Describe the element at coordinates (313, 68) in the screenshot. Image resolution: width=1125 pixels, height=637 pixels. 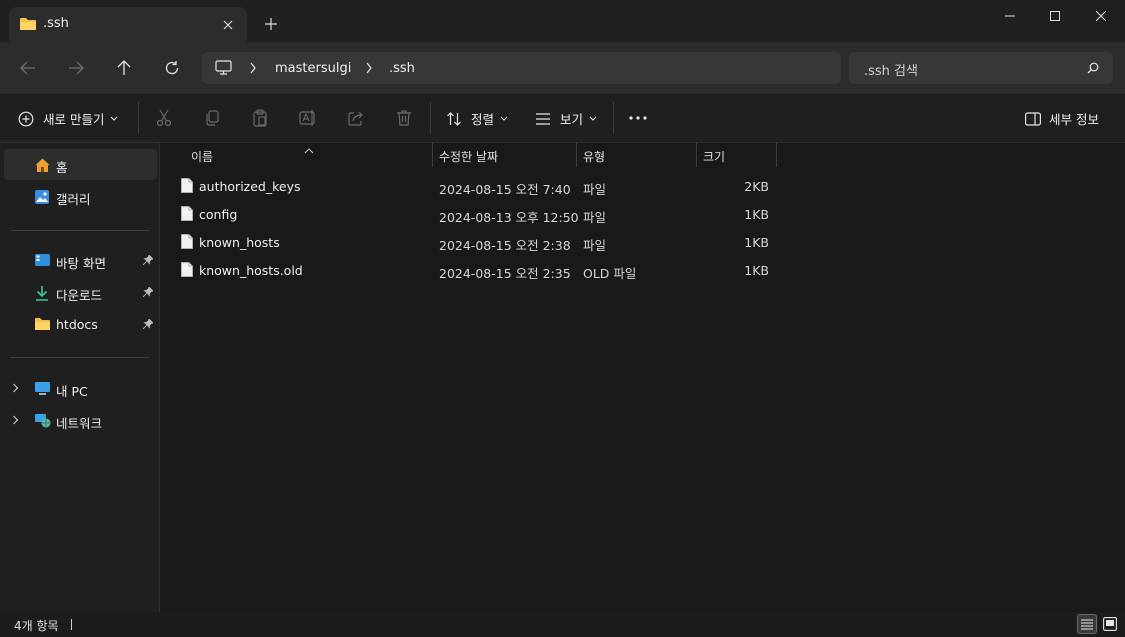
I see `breadcrumb-mastersulgi: mastersulgi` at that location.